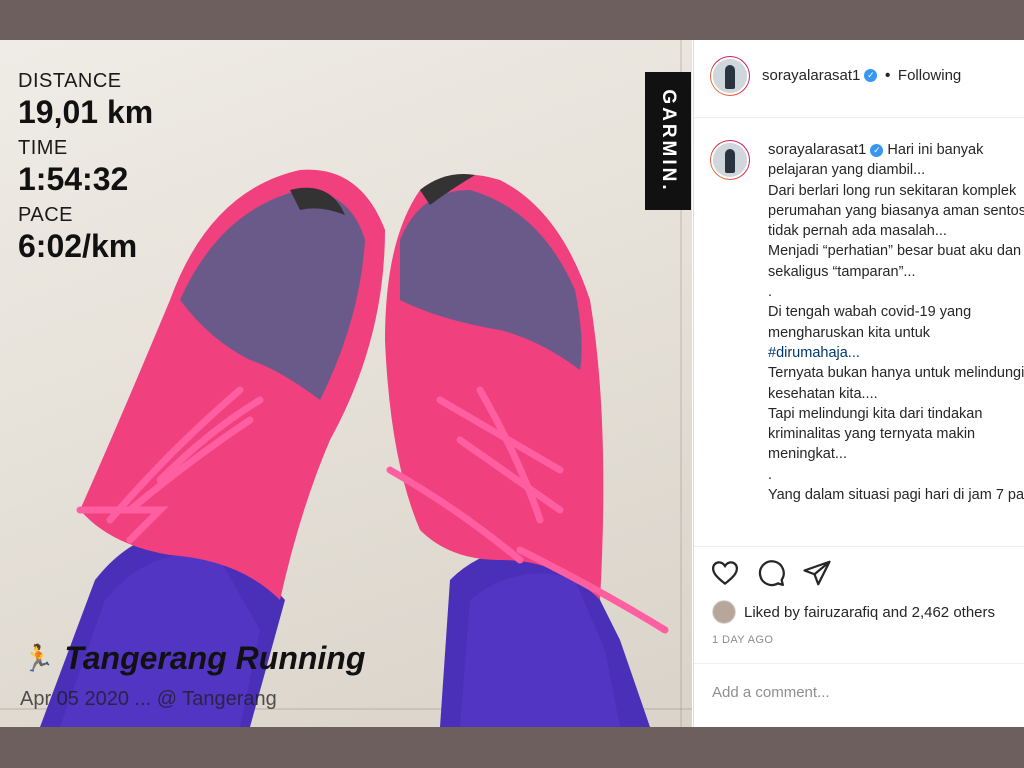 Image resolution: width=1024 pixels, height=768 pixels. I want to click on activity-title: 🏃 Tangerang Running, so click(193, 658).